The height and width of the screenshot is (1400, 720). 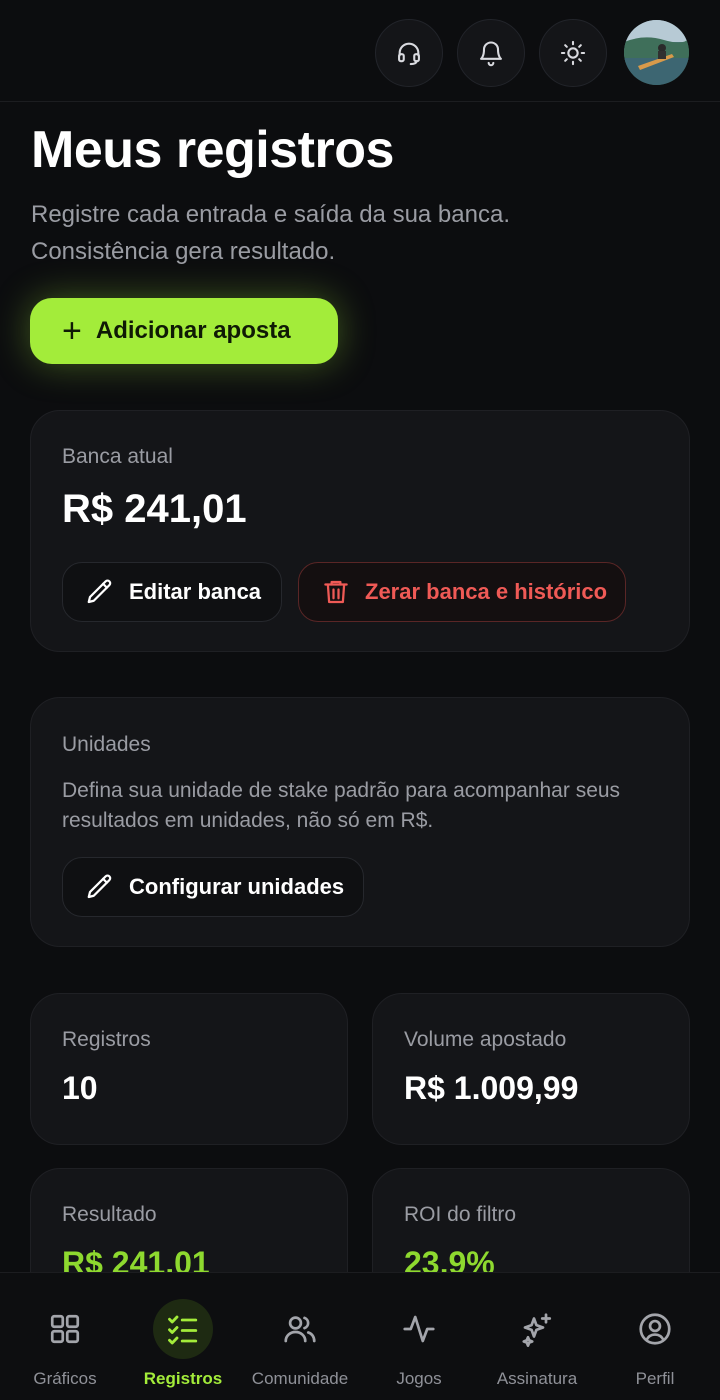 I want to click on avatar, so click(x=656, y=52).